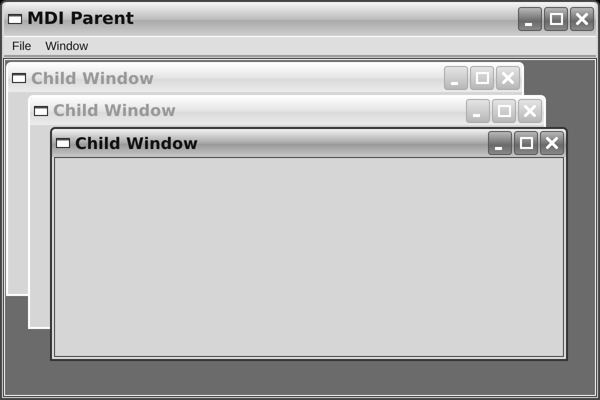  I want to click on window-title: MDI Parent, so click(81, 19).